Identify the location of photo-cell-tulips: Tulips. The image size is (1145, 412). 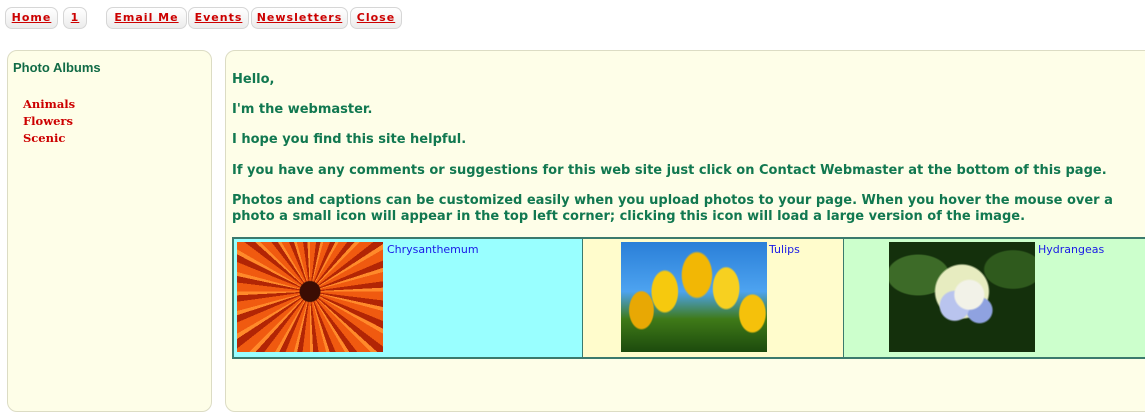
(713, 298).